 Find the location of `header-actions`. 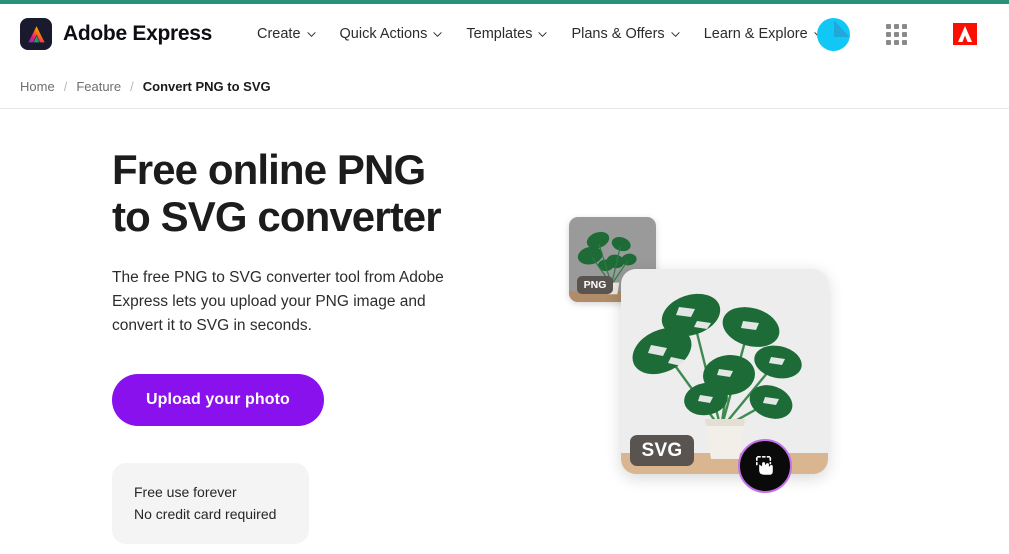

header-actions is located at coordinates (913, 34).